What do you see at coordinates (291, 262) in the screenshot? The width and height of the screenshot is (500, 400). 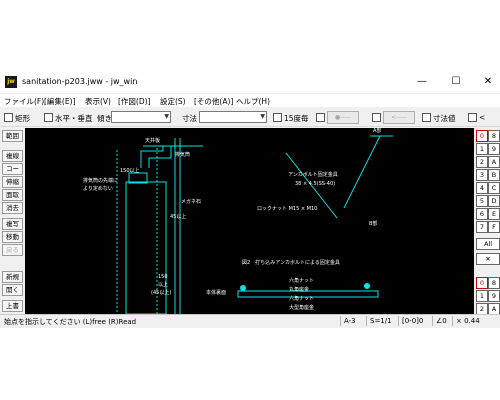 I see `label-fig2: 図2 打ち込みアンカボルトによる固定金具` at bounding box center [291, 262].